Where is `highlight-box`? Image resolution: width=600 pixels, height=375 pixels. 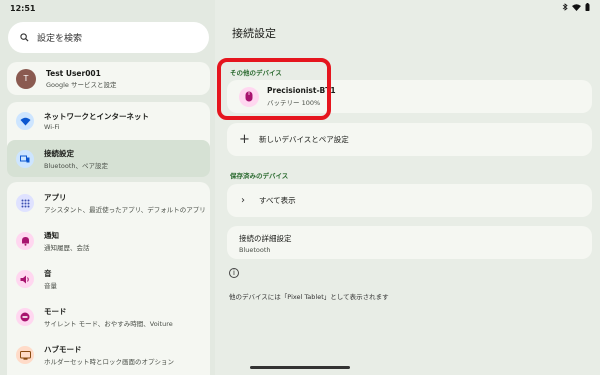 highlight-box is located at coordinates (274, 89).